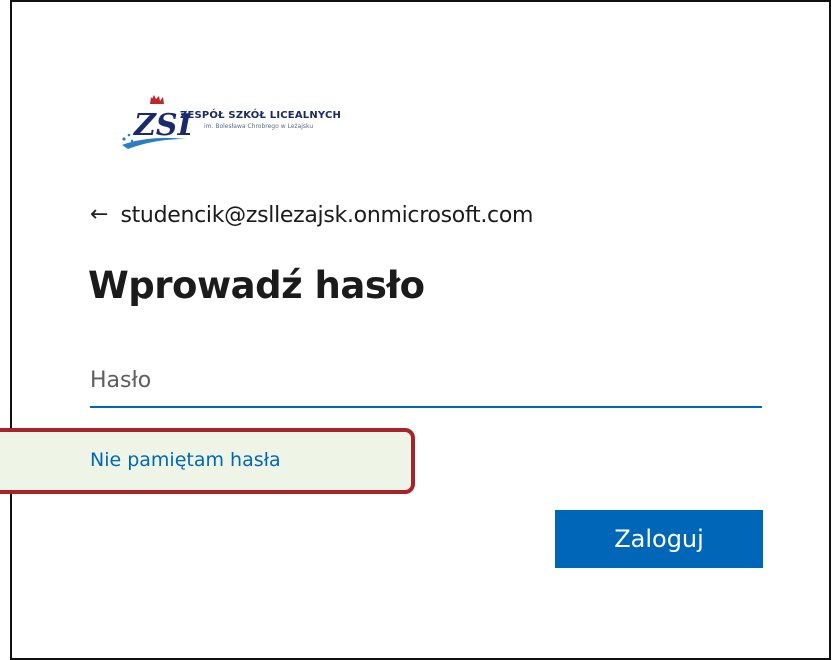 The image size is (833, 660). What do you see at coordinates (426, 381) in the screenshot?
I see `password-input` at bounding box center [426, 381].